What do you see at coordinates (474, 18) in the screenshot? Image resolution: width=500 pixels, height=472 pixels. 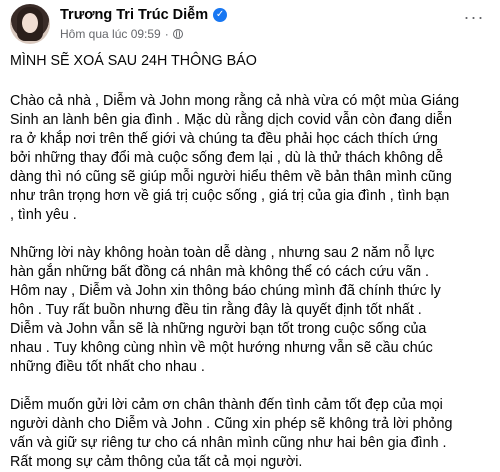 I see `more-options-button: ···` at bounding box center [474, 18].